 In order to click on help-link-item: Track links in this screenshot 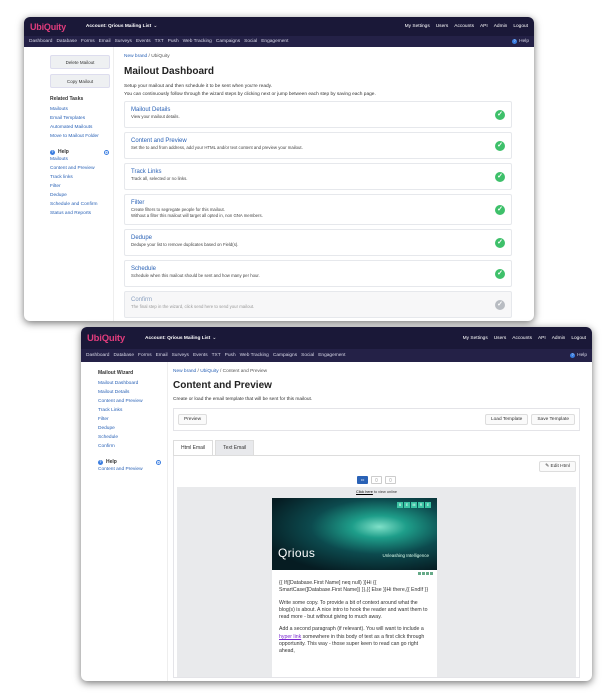, I will do `click(79, 177)`.